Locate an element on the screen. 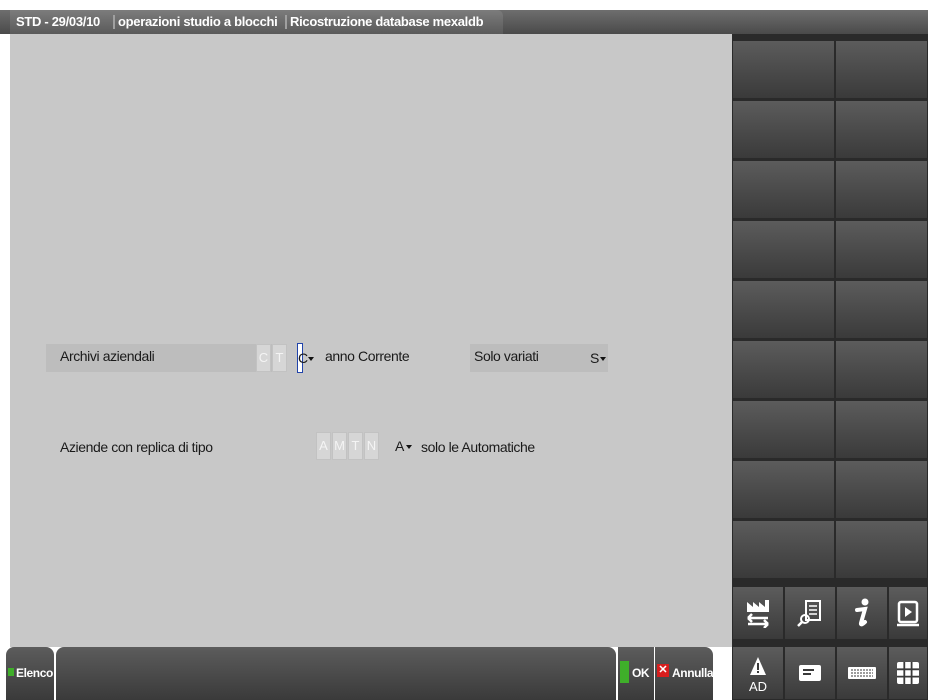 This screenshot has height=700, width=928. archivi-description: anno Corrente is located at coordinates (367, 356).